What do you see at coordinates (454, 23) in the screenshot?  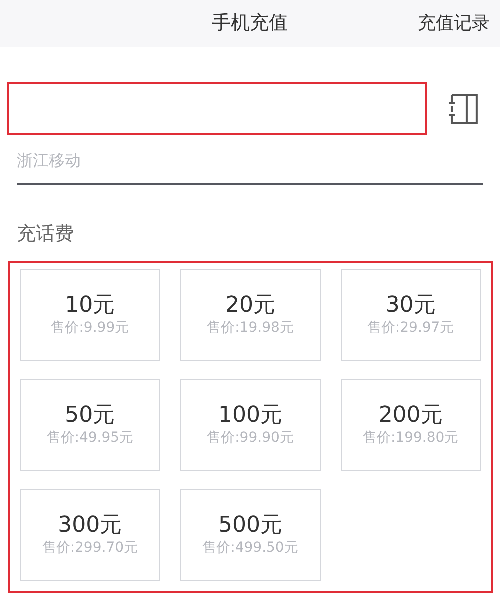 I see `recharge-history-link: 充值记录` at bounding box center [454, 23].